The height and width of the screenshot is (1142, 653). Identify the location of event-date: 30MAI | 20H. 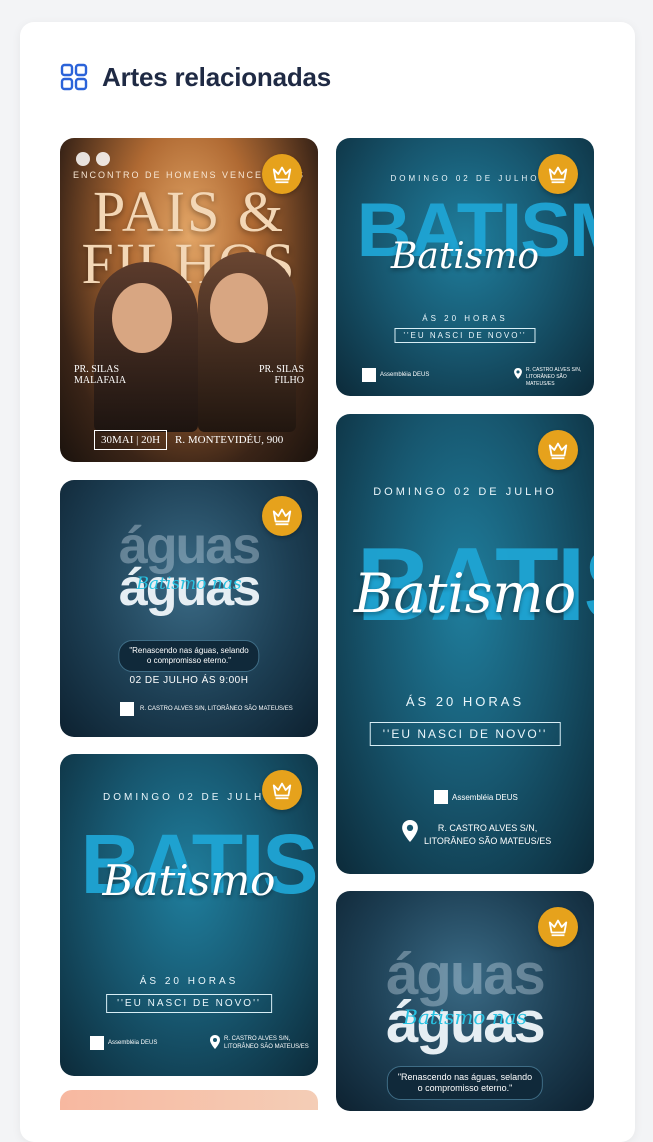
(131, 440).